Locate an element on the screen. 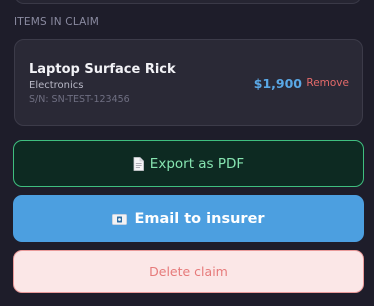  export-pdf-label: Export as PDF is located at coordinates (197, 163).